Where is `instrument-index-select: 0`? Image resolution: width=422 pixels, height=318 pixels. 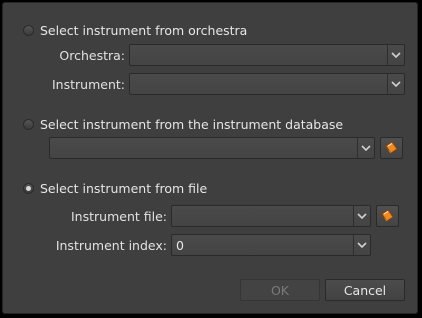 instrument-index-select: 0 is located at coordinates (271, 245).